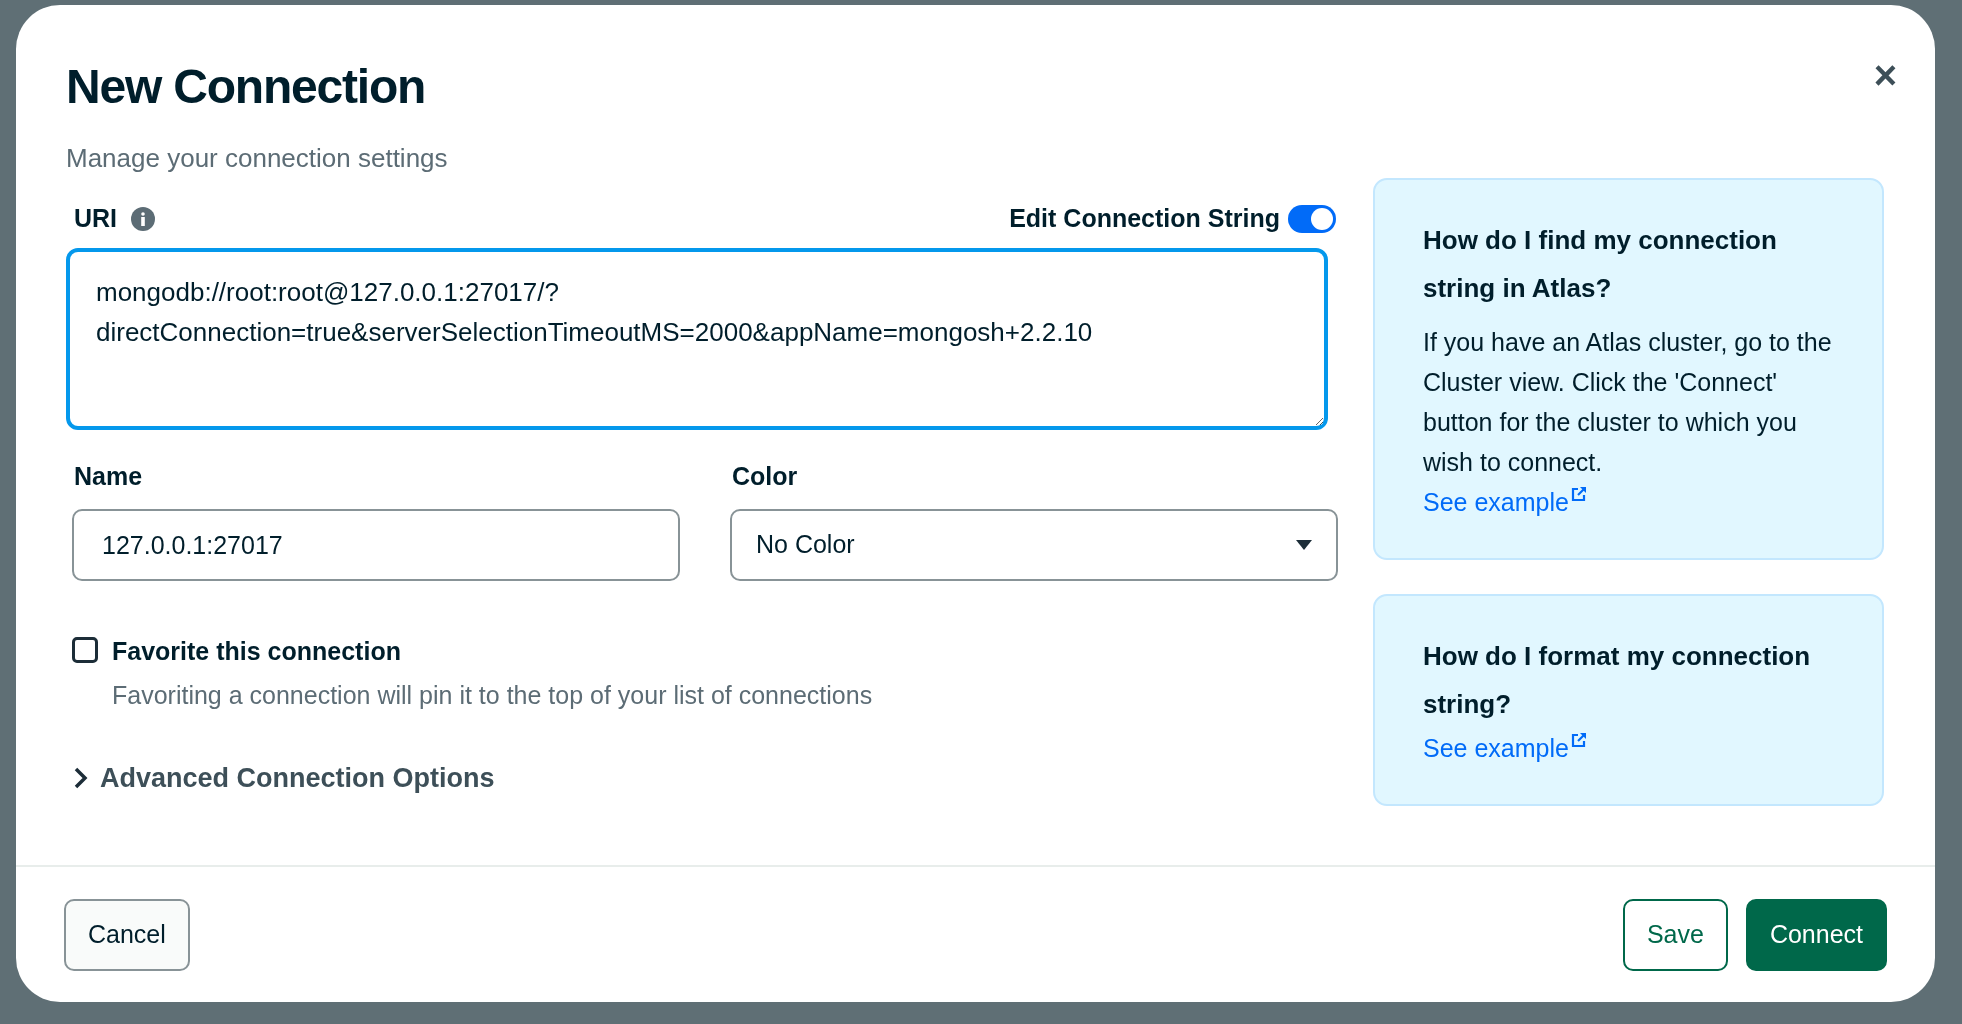 This screenshot has height=1024, width=1962. I want to click on advanced-options-toggle: Advanced Connection Options, so click(284, 778).